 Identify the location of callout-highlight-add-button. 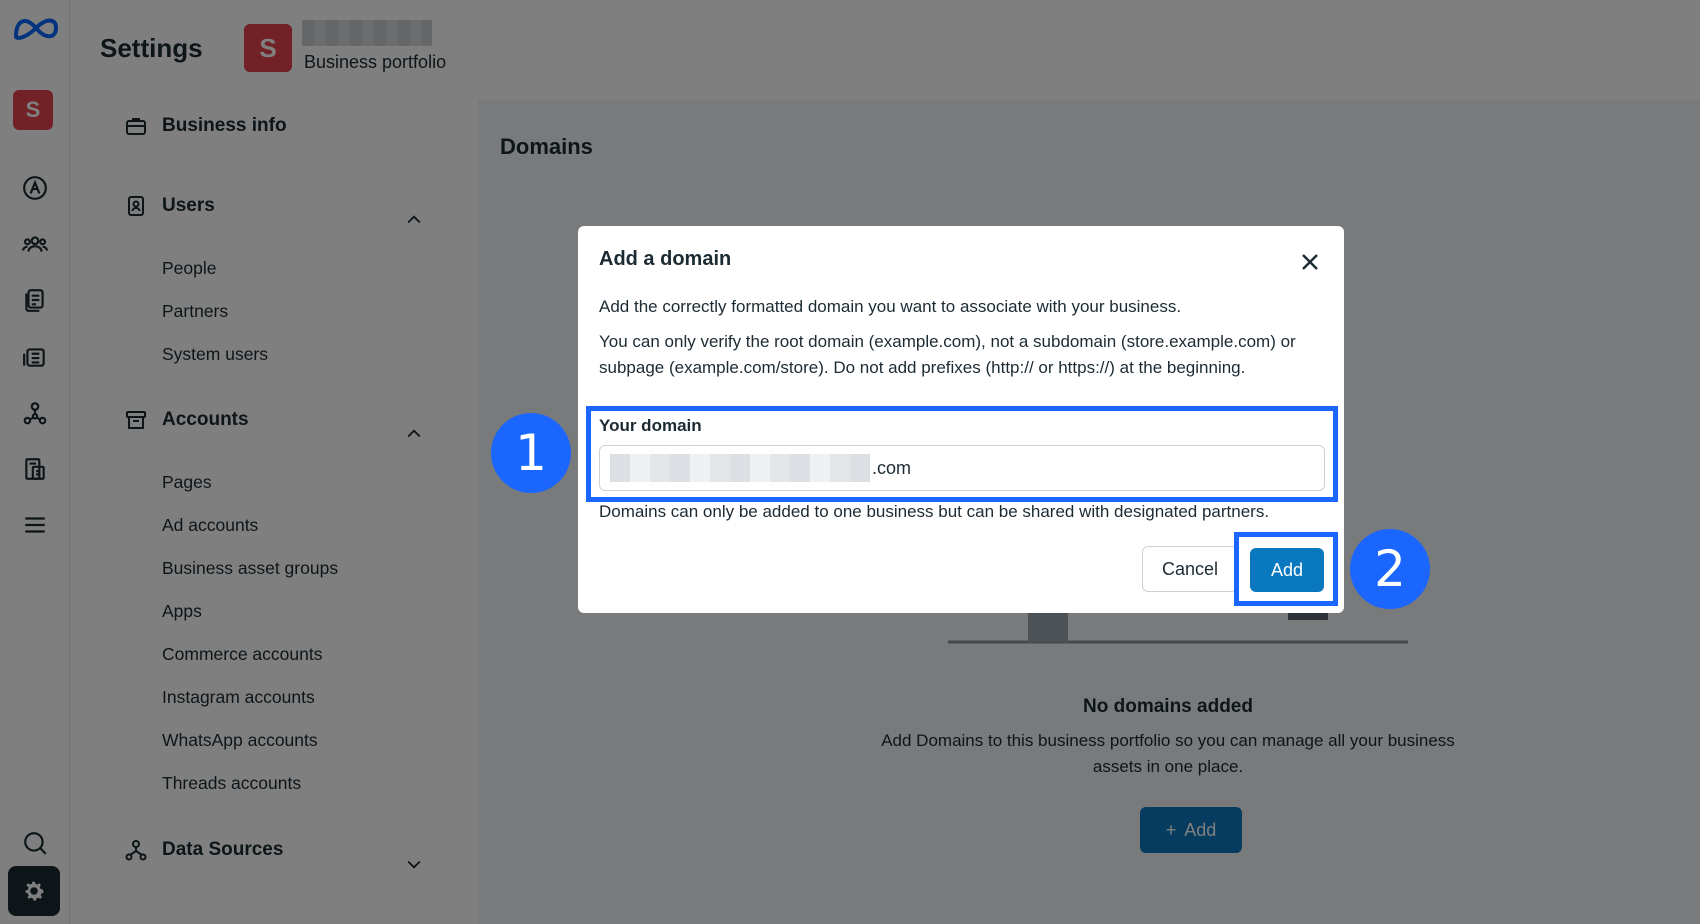
(1286, 569).